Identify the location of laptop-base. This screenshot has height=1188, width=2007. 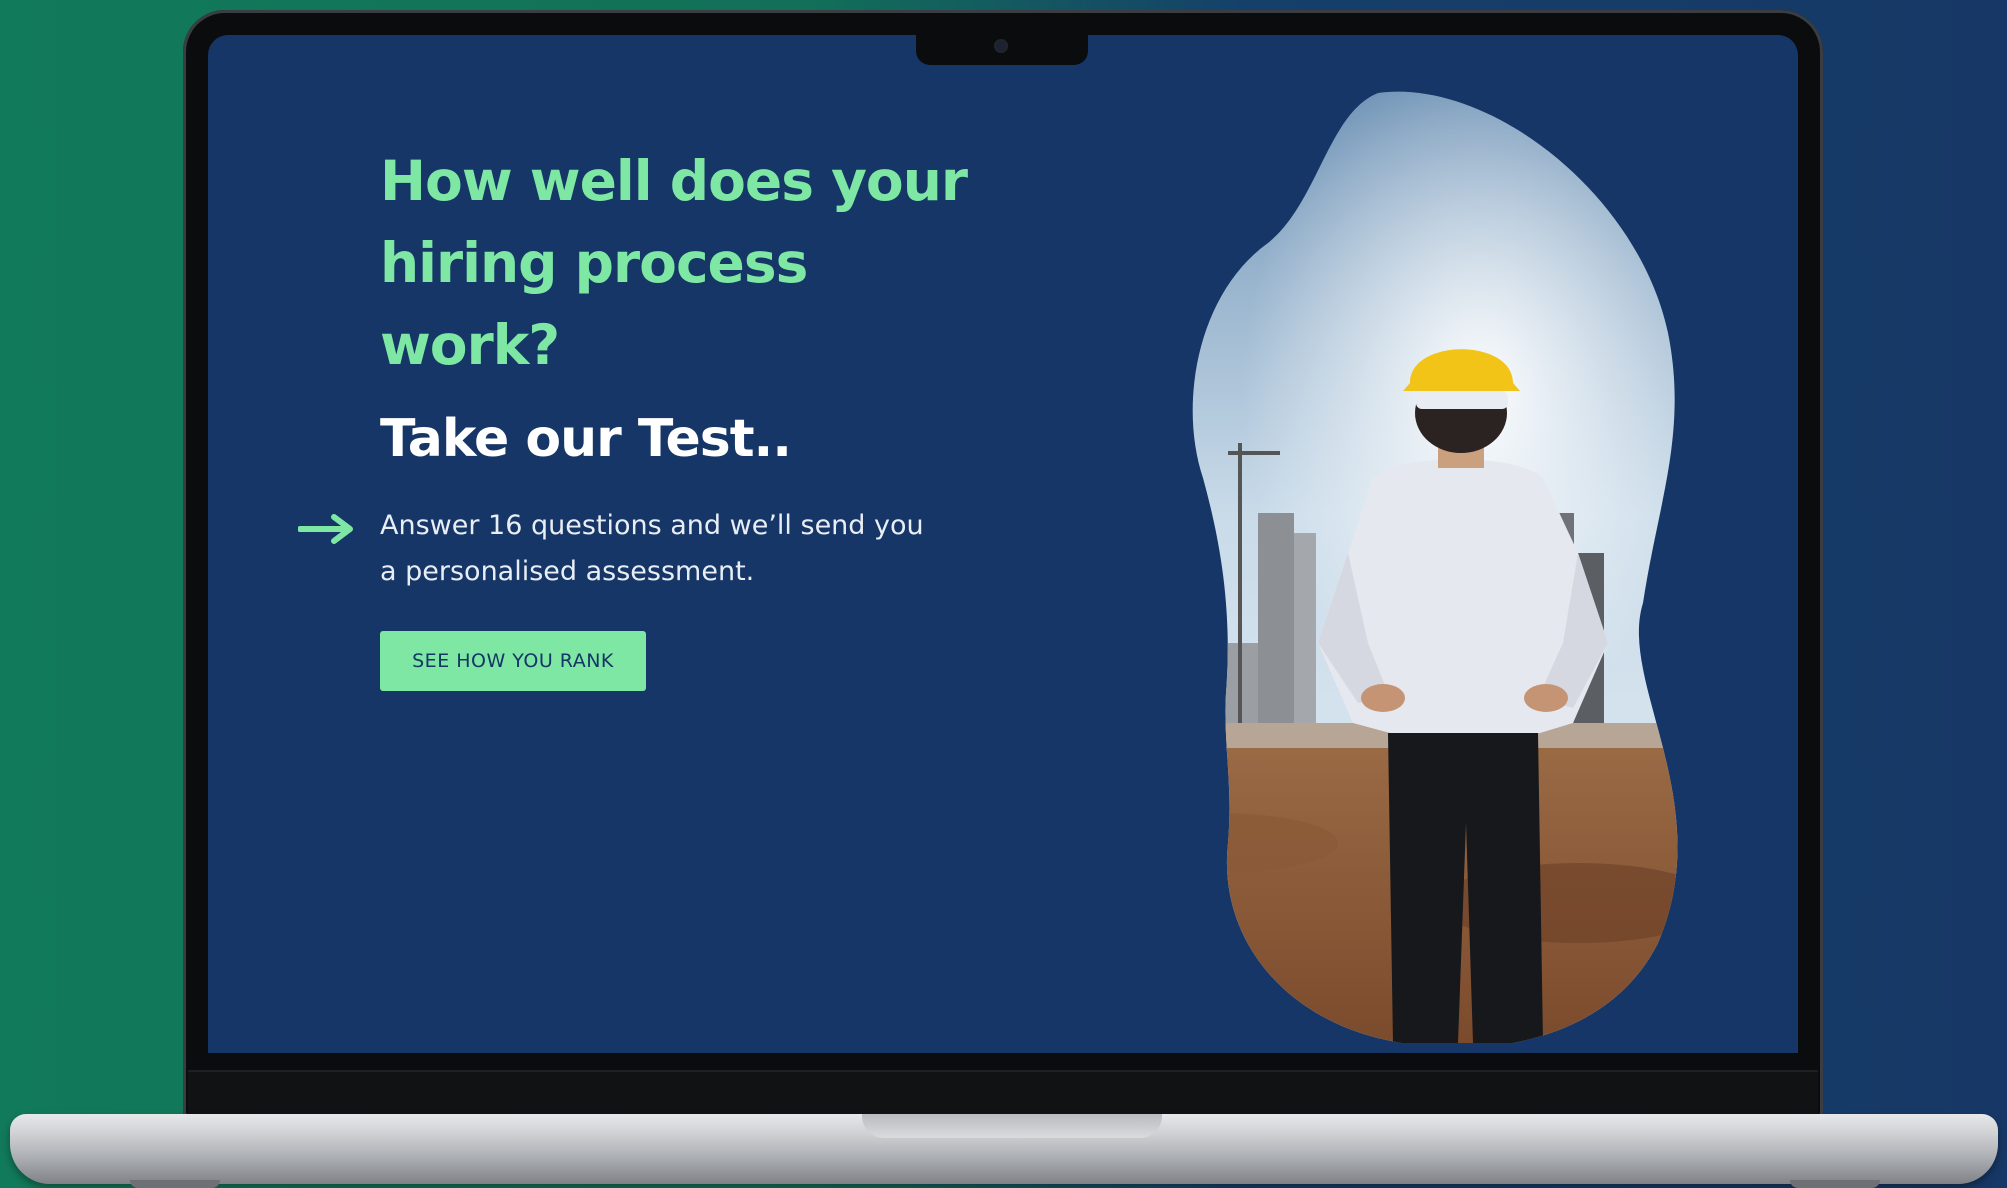
(1004, 1149).